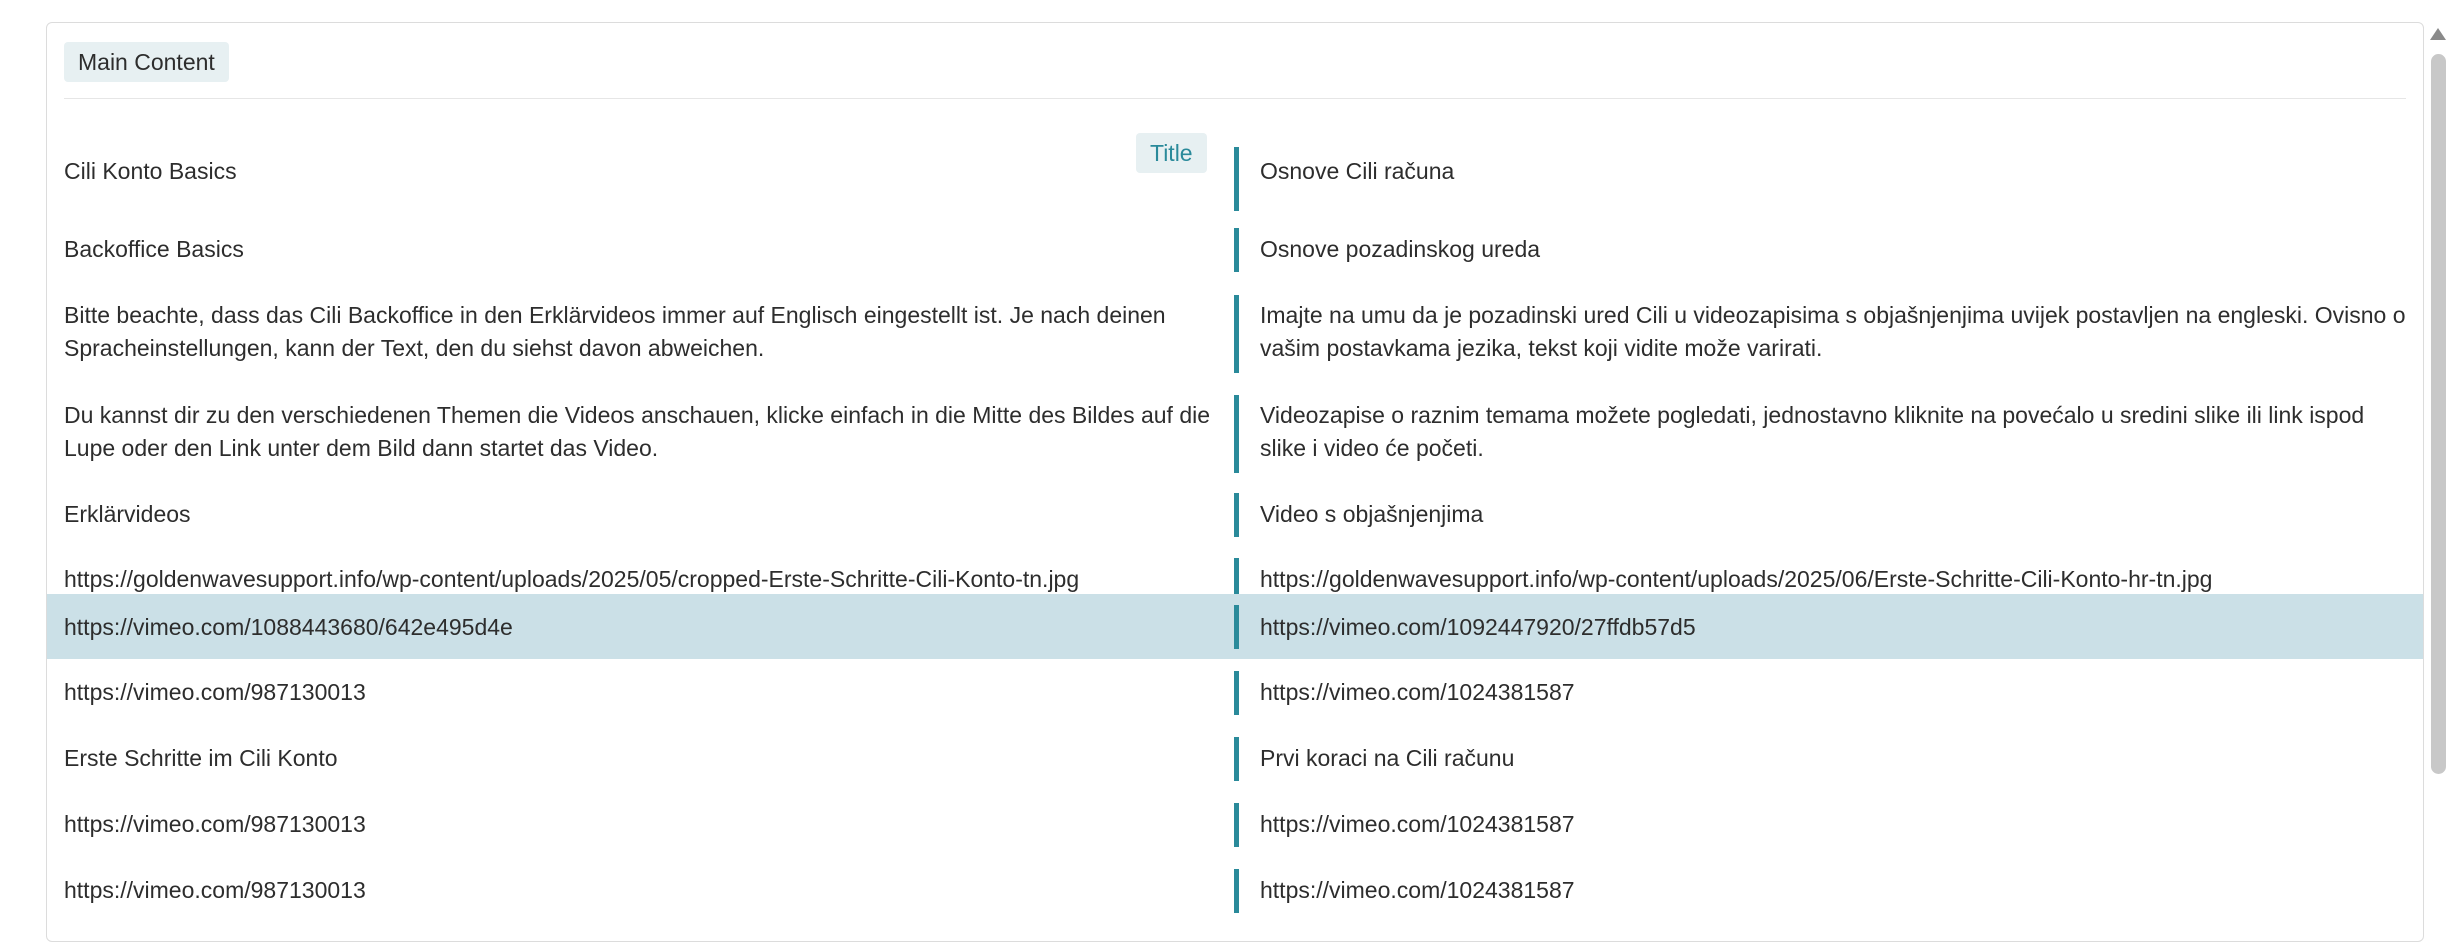  I want to click on title-tag: Title, so click(1171, 153).